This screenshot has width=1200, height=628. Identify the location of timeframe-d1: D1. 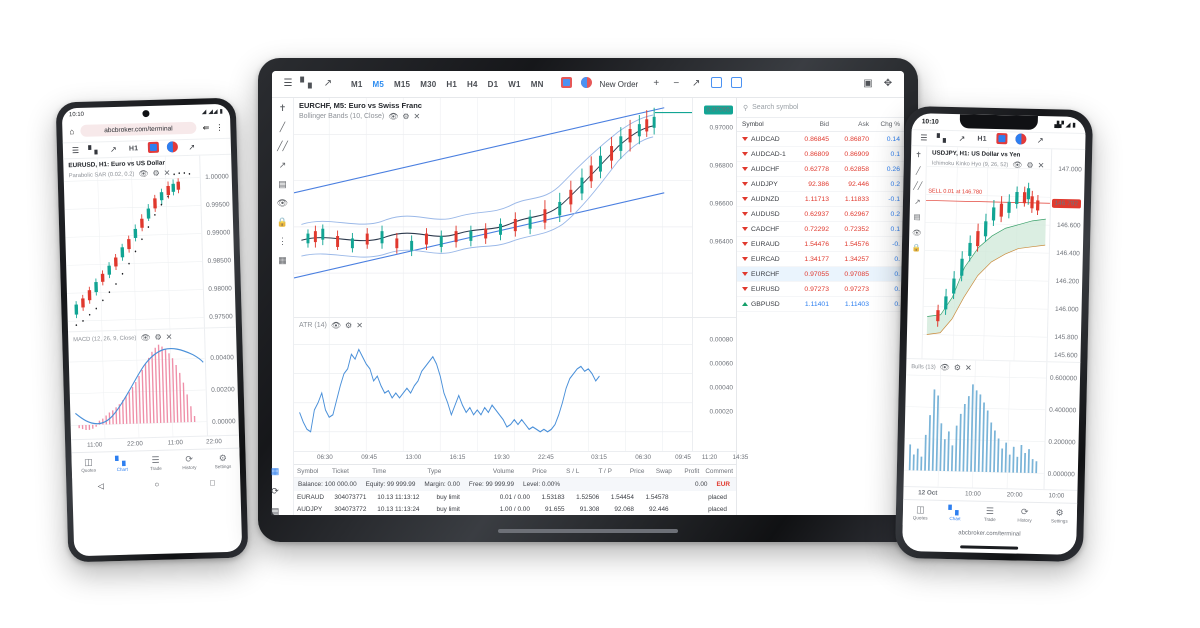
(493, 84).